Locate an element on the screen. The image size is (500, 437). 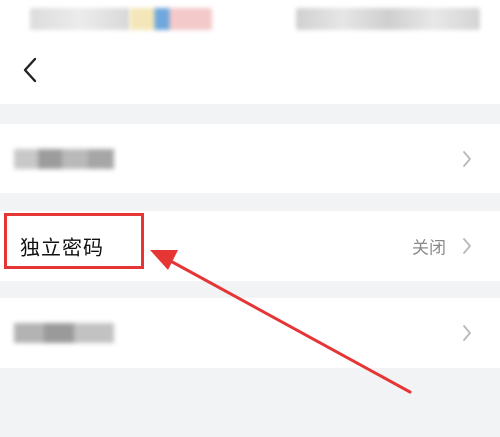
status-bar is located at coordinates (250, 20).